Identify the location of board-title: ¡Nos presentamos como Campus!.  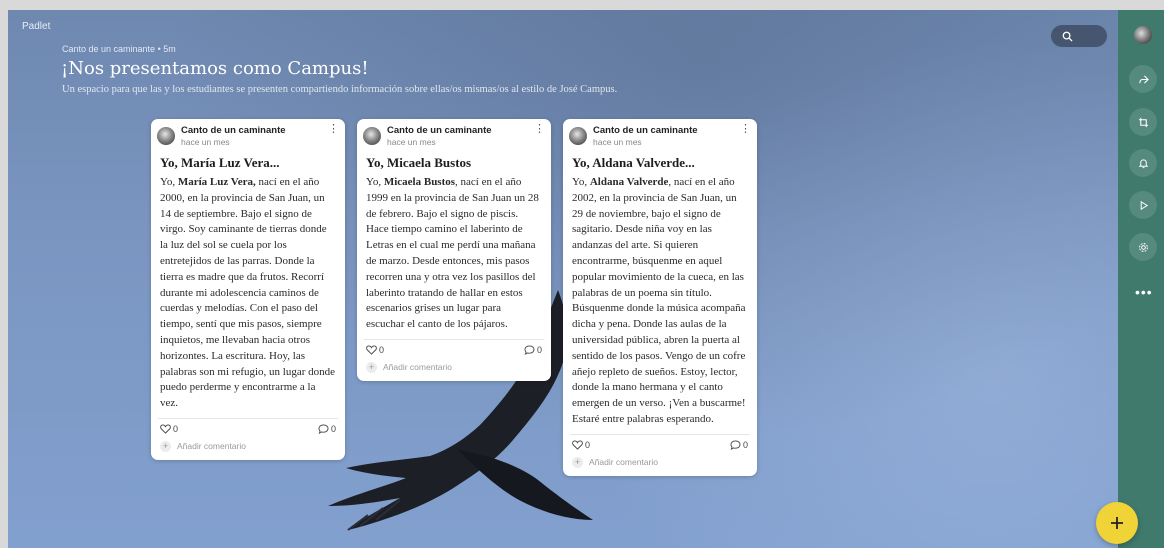
(215, 68).